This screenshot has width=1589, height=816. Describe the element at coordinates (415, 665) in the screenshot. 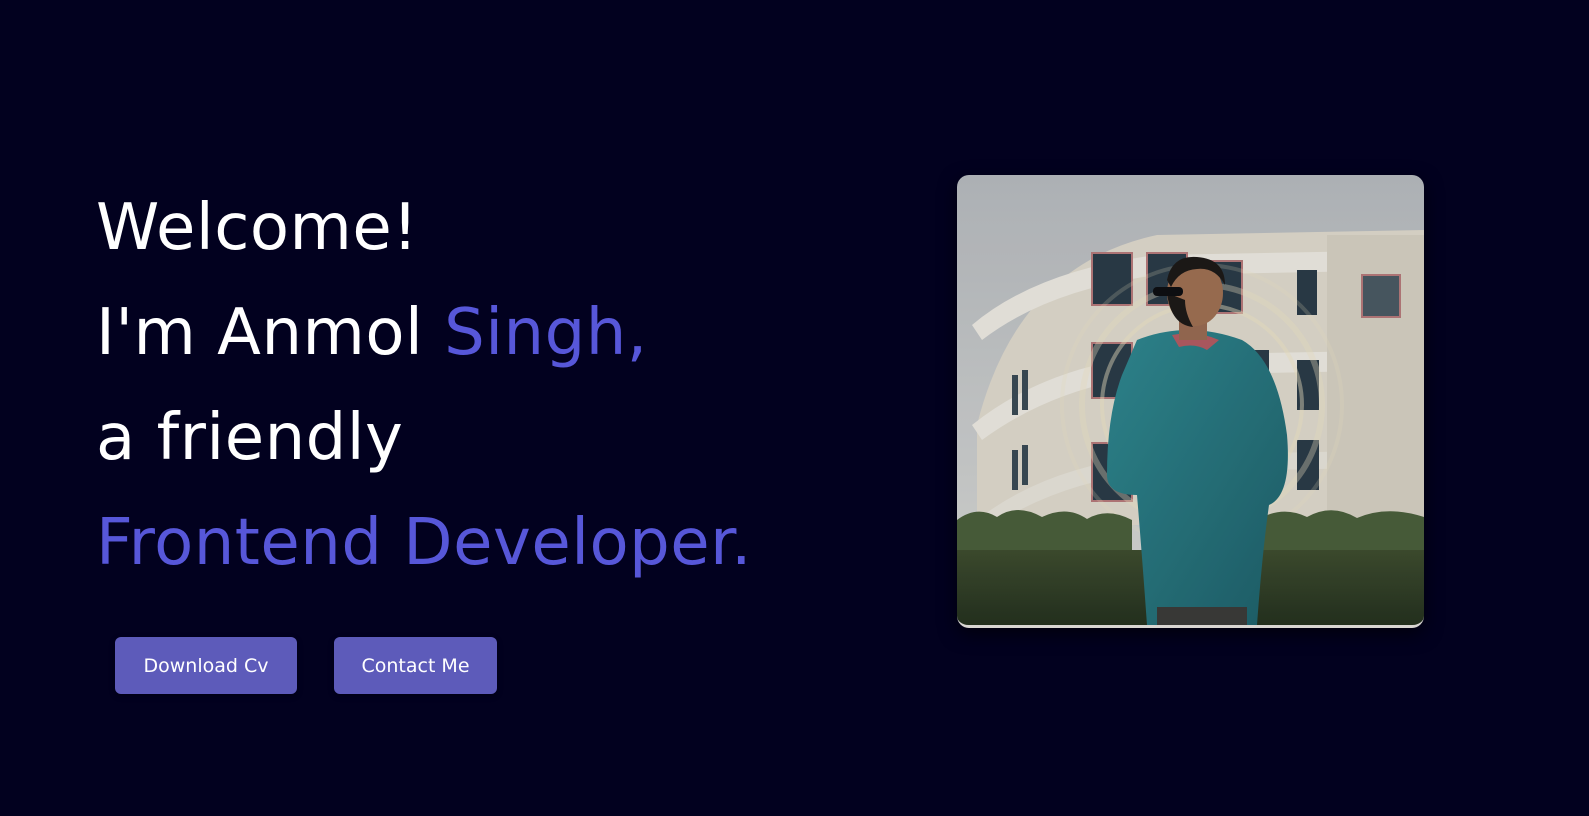

I see `contact-me-button: Contact Me` at that location.